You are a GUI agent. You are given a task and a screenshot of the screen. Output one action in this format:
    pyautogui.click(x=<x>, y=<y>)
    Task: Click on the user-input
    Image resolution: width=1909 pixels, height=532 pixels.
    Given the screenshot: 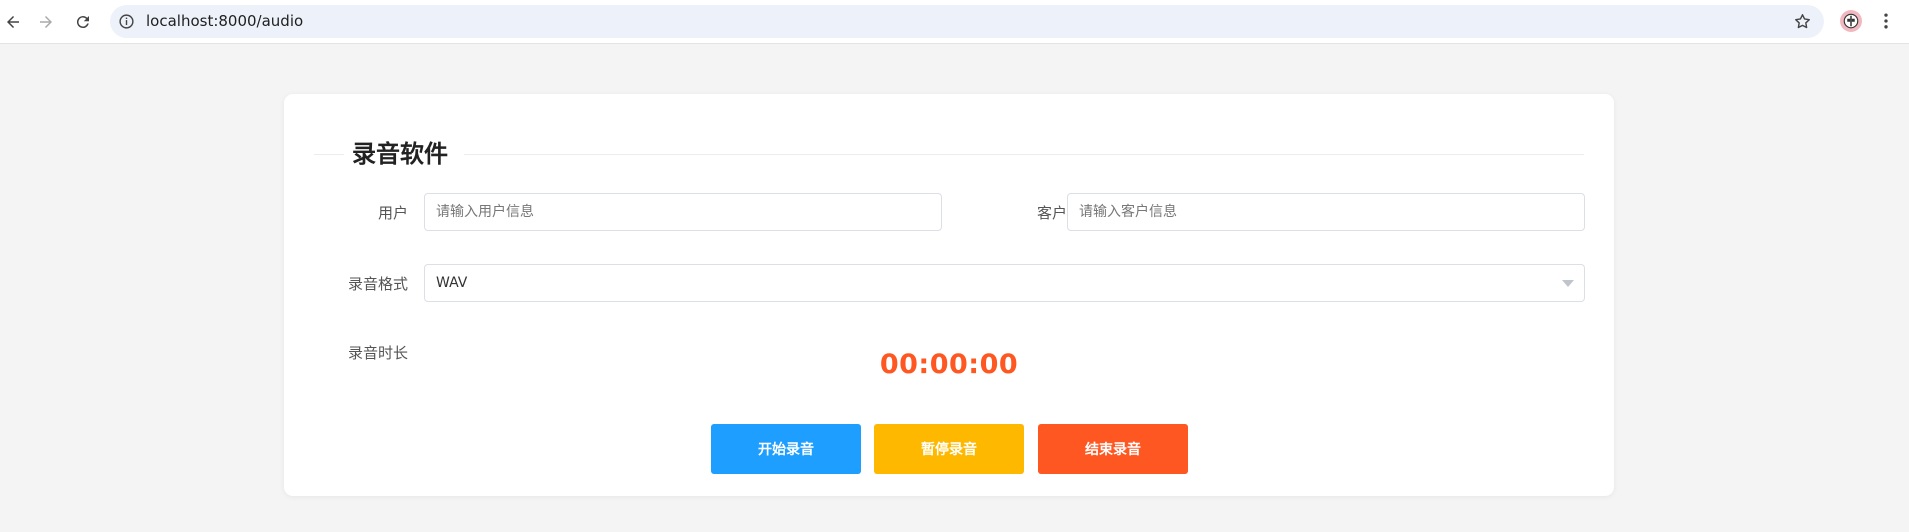 What is the action you would take?
    pyautogui.click(x=683, y=212)
    